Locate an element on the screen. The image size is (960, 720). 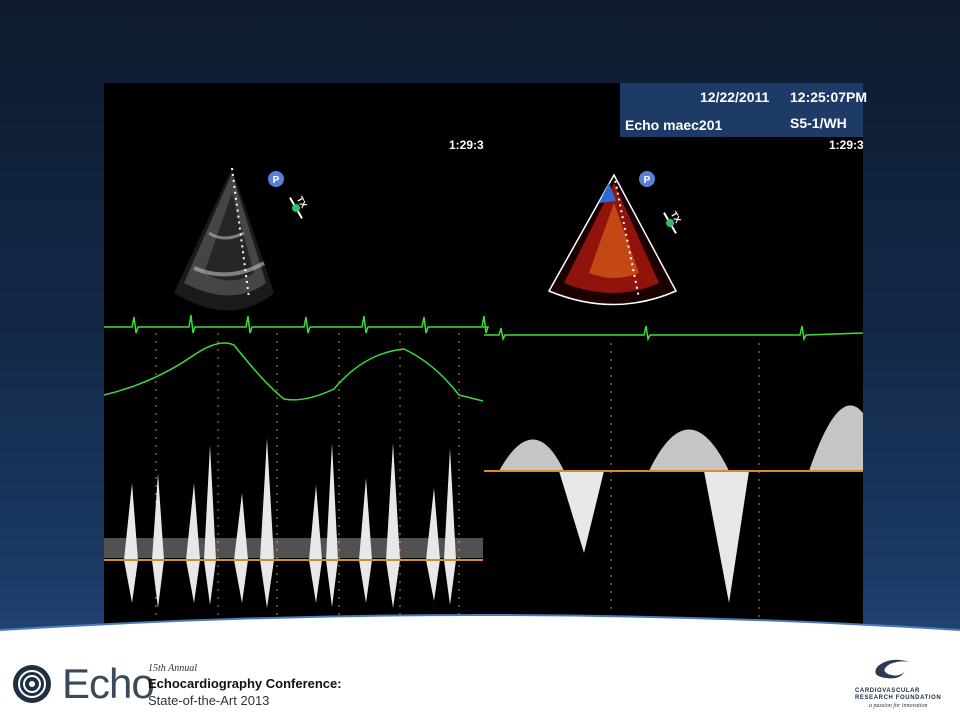
echo-logo-word: Echo is located at coordinates (108, 683).